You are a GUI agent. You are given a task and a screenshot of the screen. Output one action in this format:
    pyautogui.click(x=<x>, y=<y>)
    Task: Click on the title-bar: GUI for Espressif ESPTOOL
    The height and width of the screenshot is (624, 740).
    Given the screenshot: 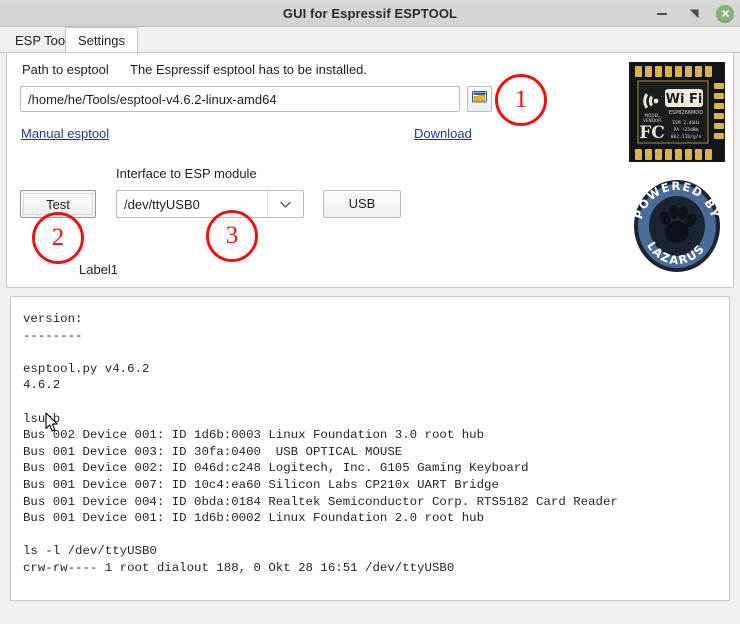 What is the action you would take?
    pyautogui.click(x=370, y=13)
    